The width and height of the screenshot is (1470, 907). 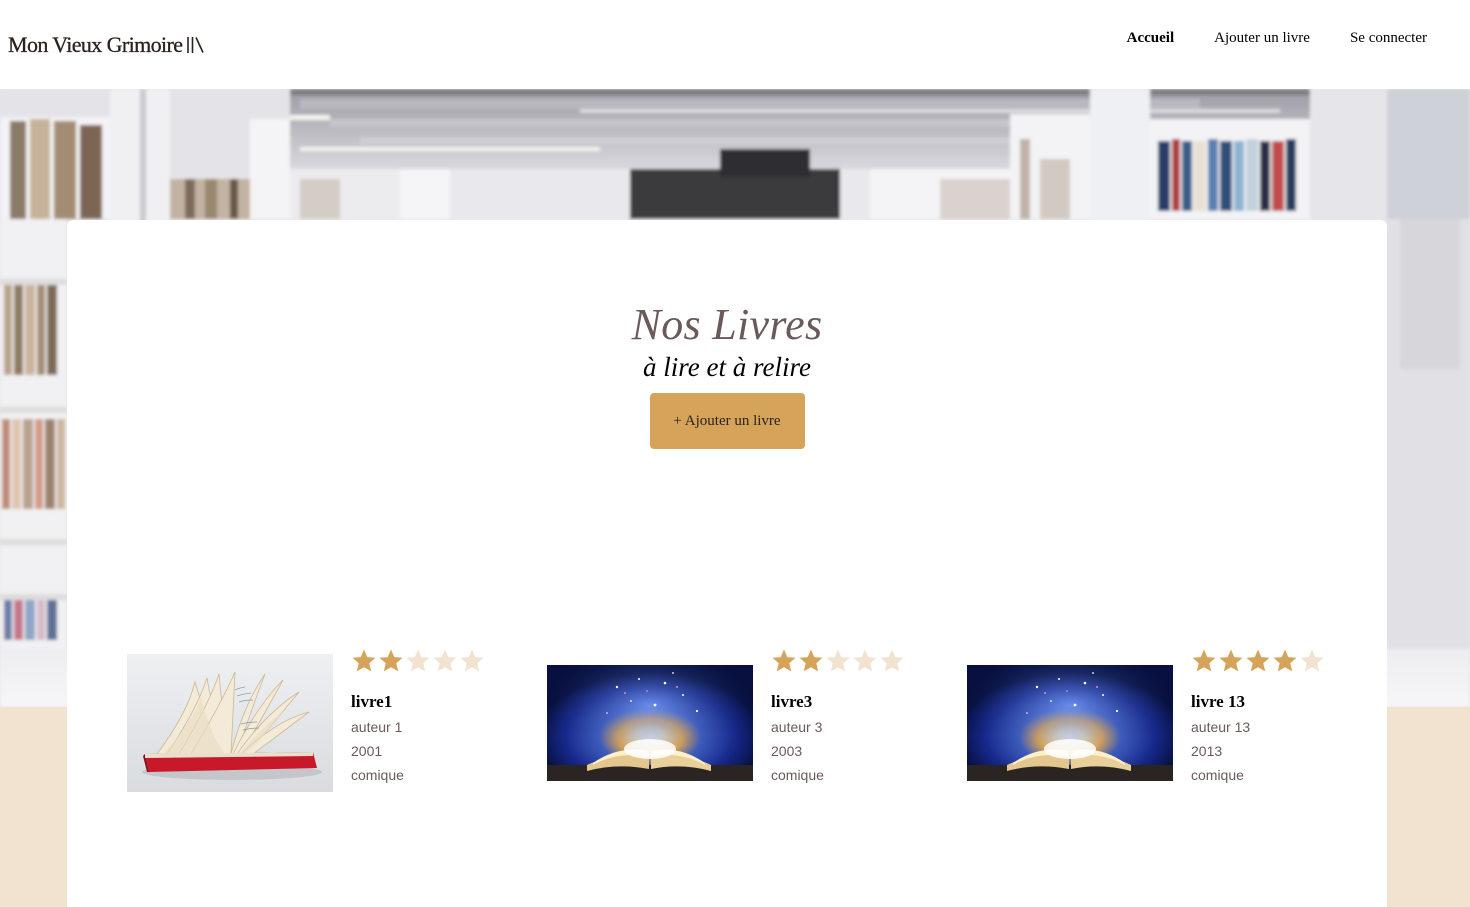 What do you see at coordinates (856, 702) in the screenshot?
I see `book-title: livre3` at bounding box center [856, 702].